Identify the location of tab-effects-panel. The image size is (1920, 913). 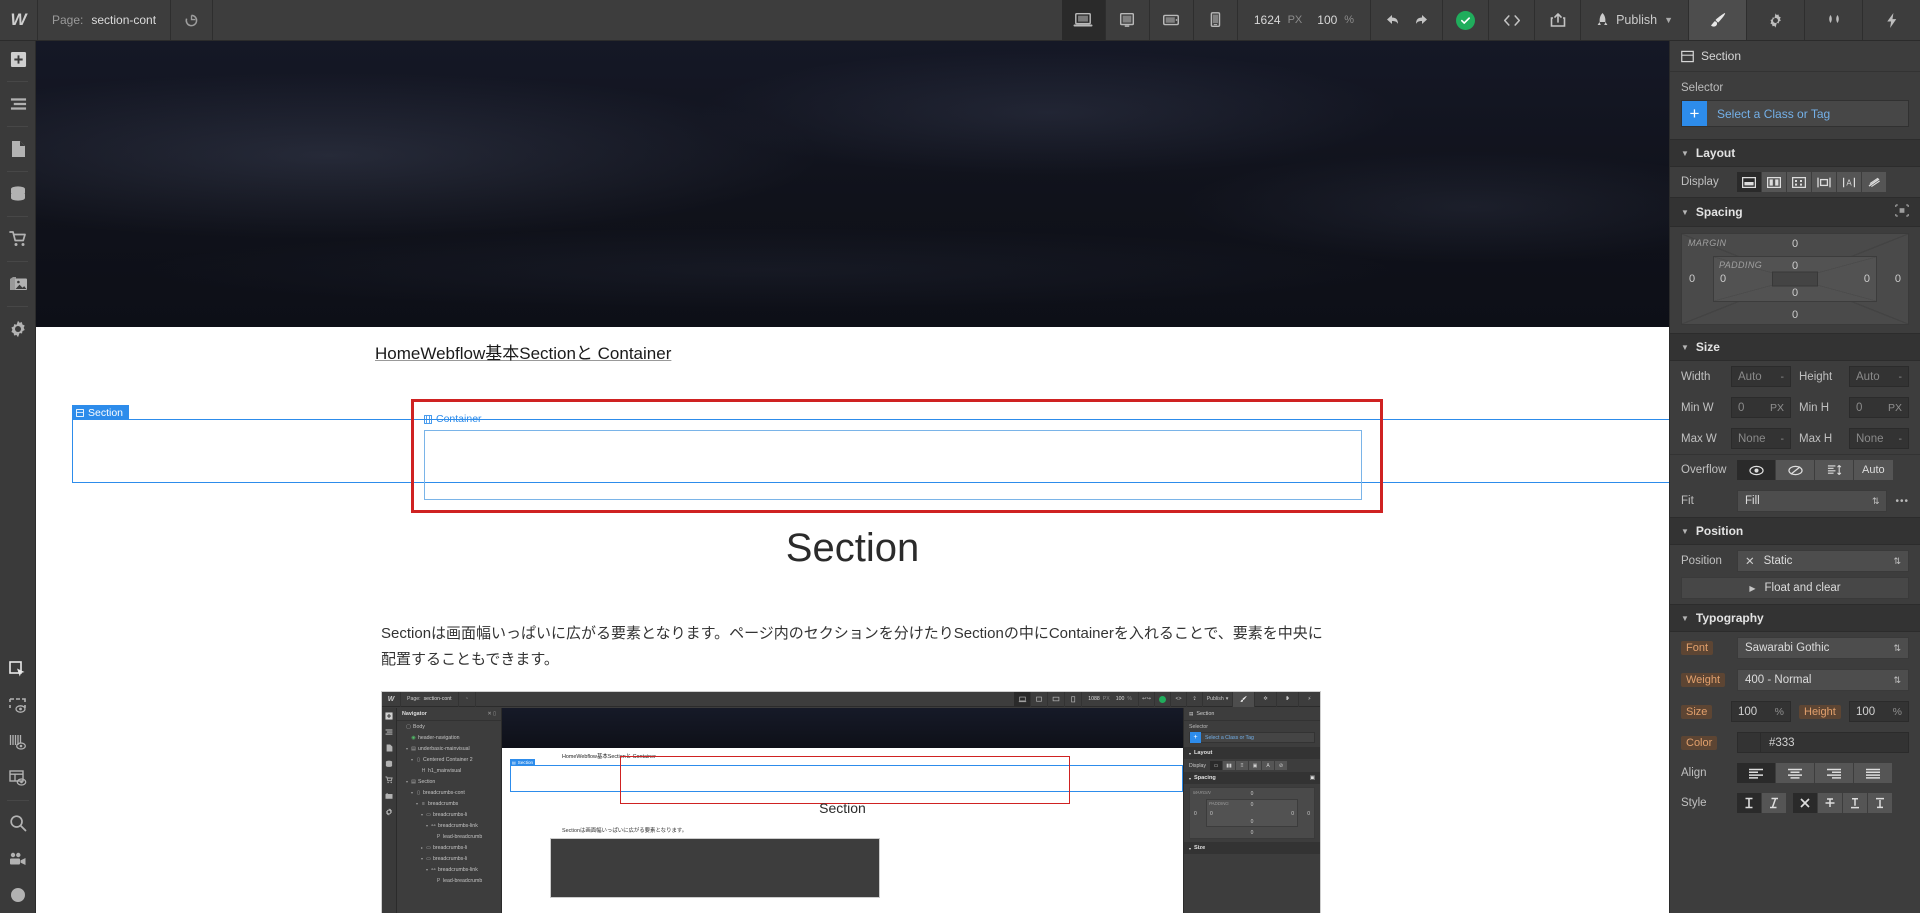
(1891, 20).